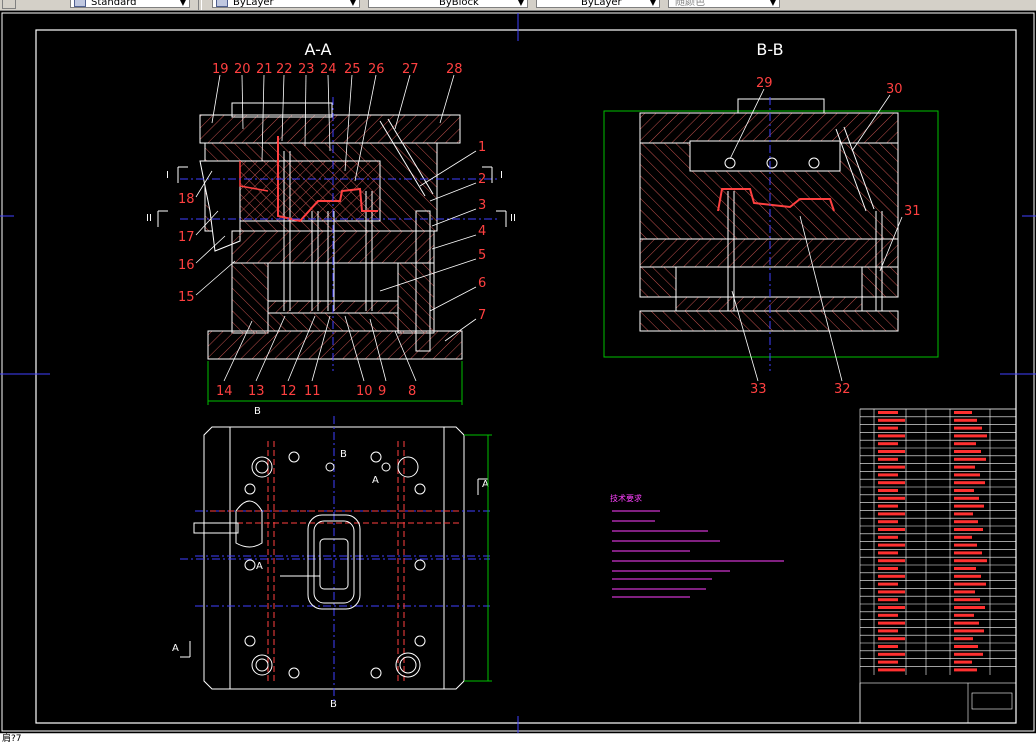 This screenshot has width=1036, height=744. Describe the element at coordinates (80, 3) in the screenshot. I see `text-style-icon` at that location.